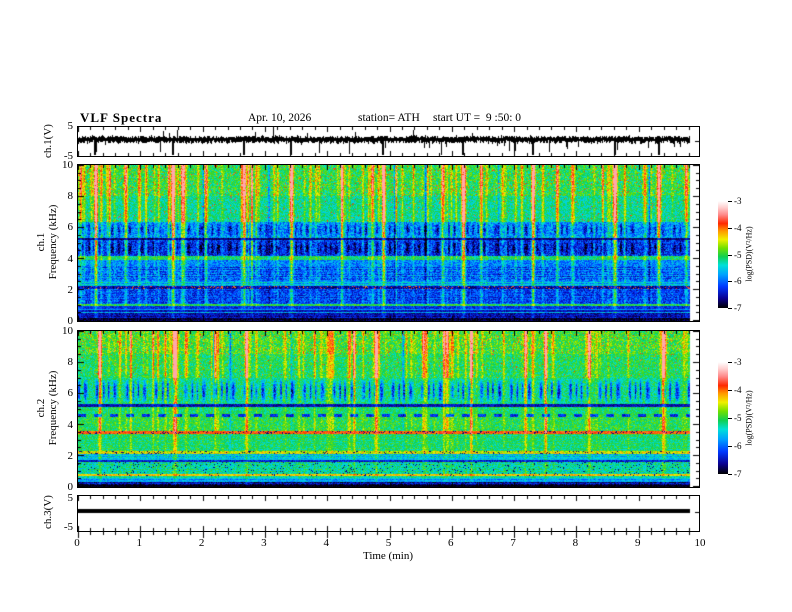 The height and width of the screenshot is (612, 792). Describe the element at coordinates (723, 418) in the screenshot. I see `colorbar-ch2` at that location.